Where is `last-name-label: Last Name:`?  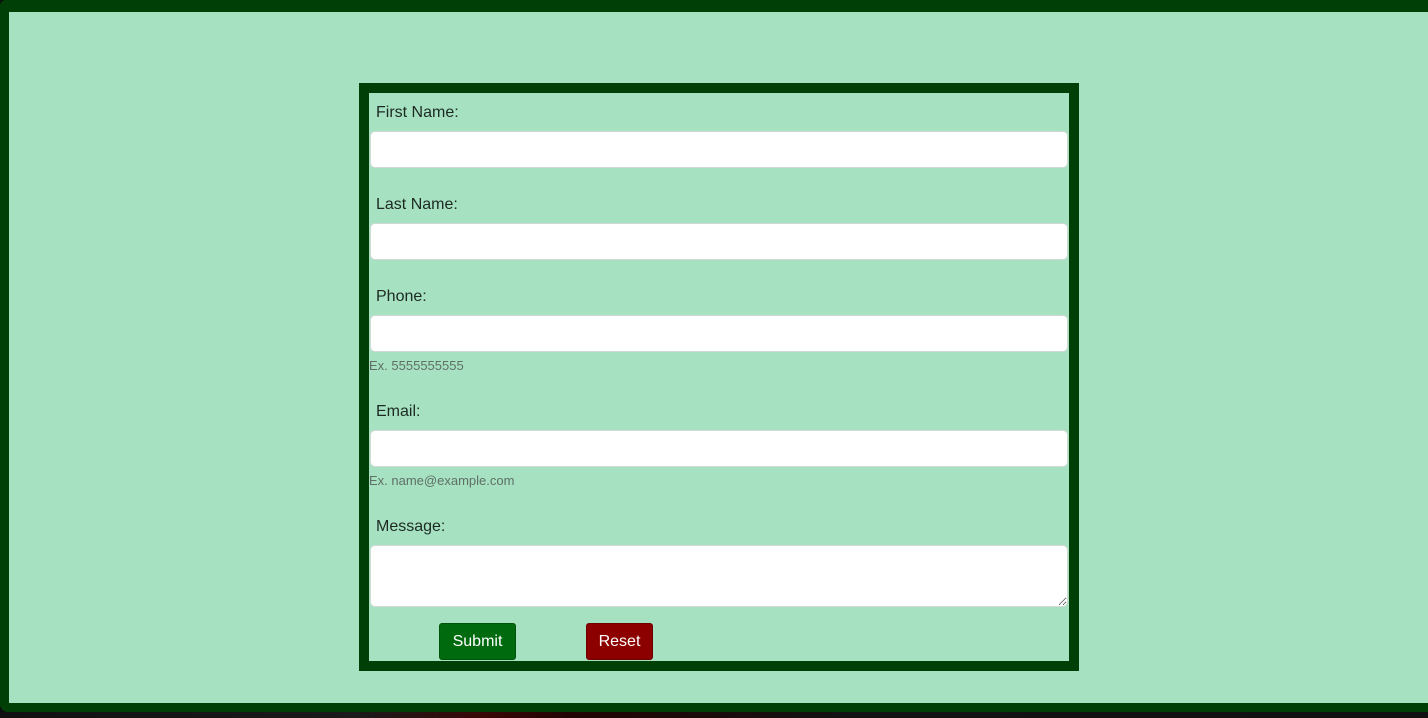
last-name-label: Last Name: is located at coordinates (417, 204).